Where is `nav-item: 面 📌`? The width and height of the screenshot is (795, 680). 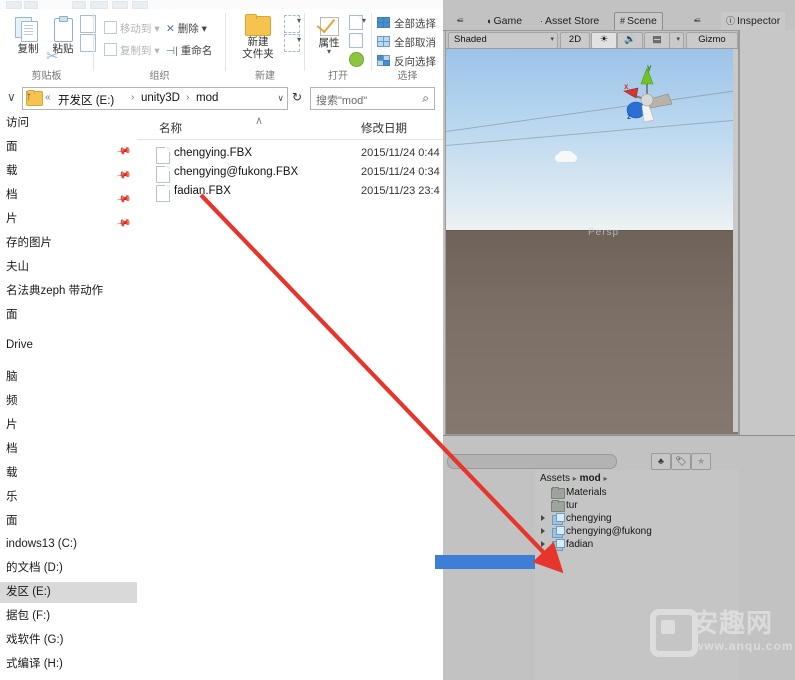 nav-item: 面 📌 is located at coordinates (68, 148).